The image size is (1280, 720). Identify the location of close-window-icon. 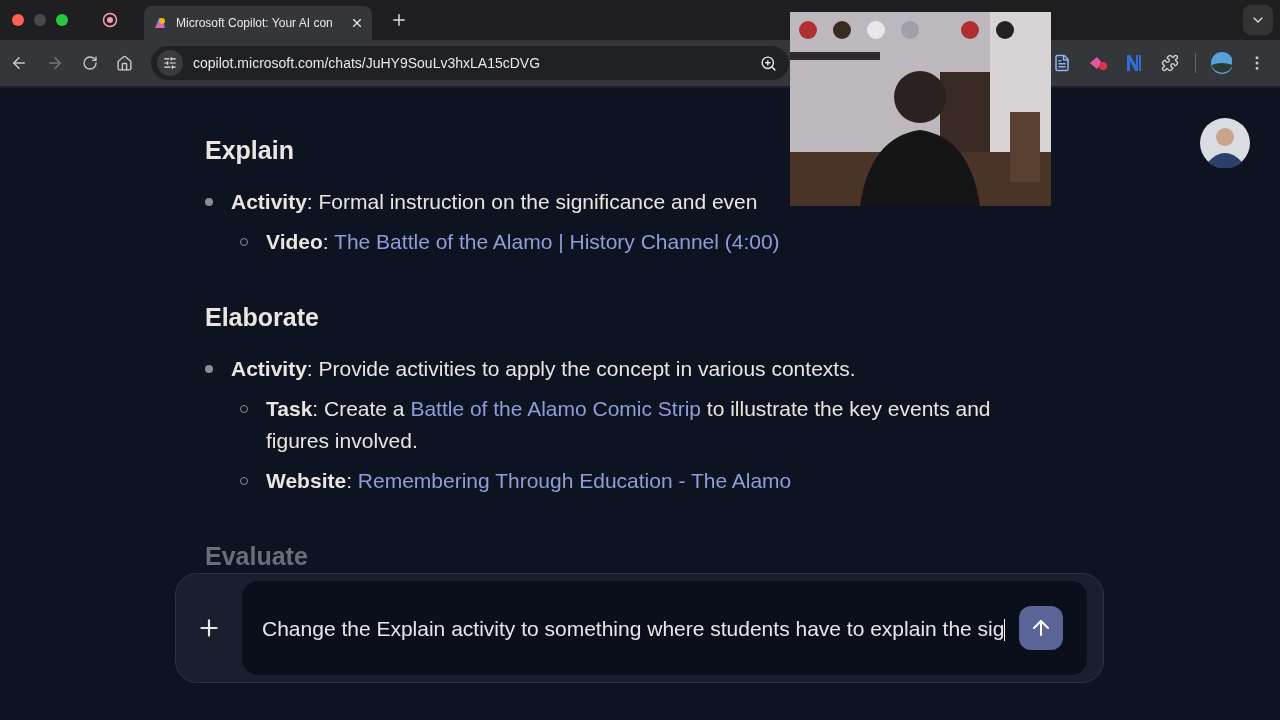
(18, 20).